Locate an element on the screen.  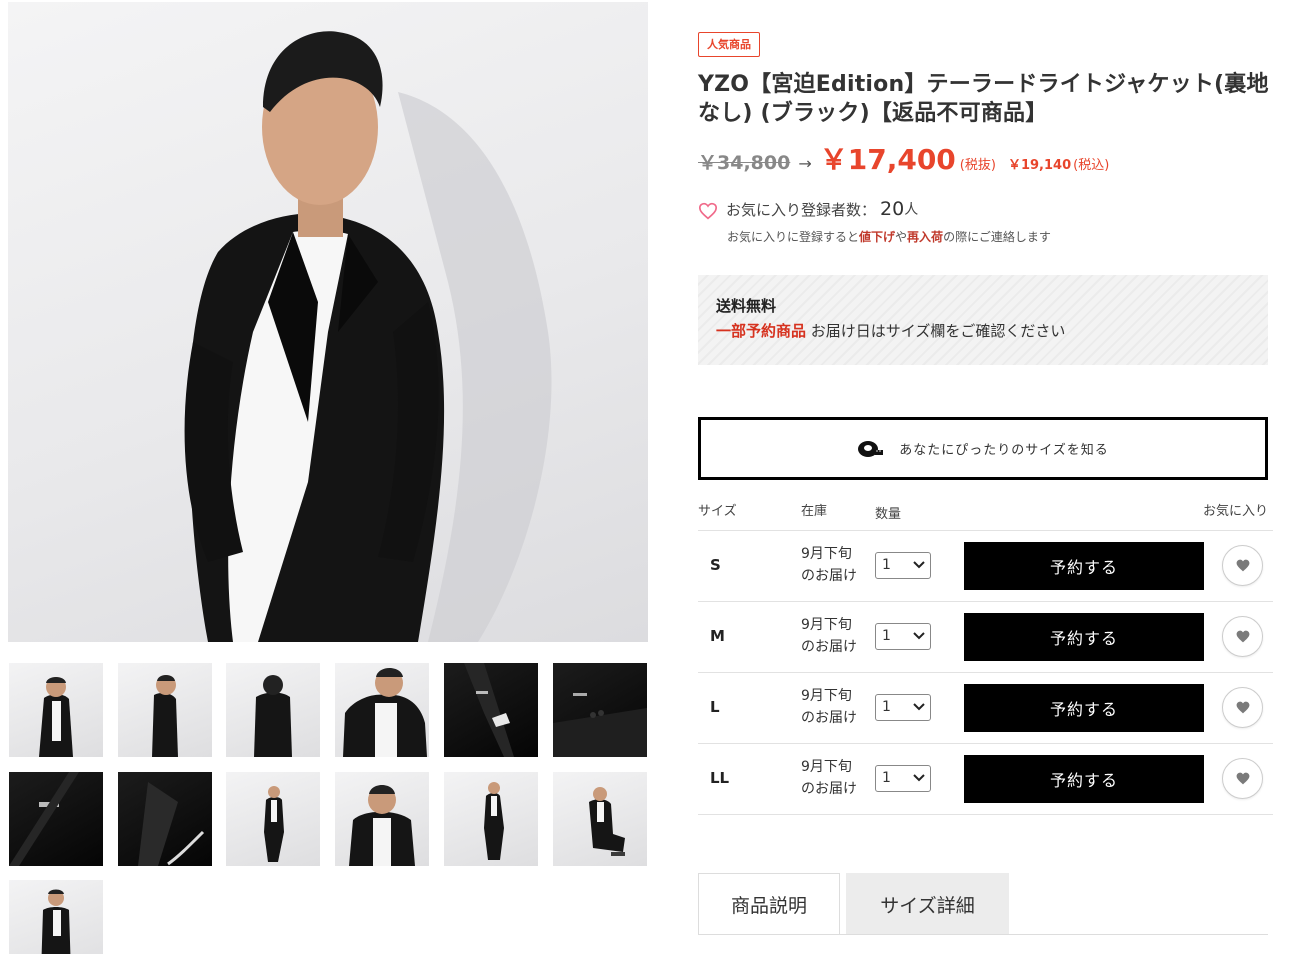
favorite-note: お気に入りに登録すると値下げや再入荷の際にご連絡します is located at coordinates (889, 236).